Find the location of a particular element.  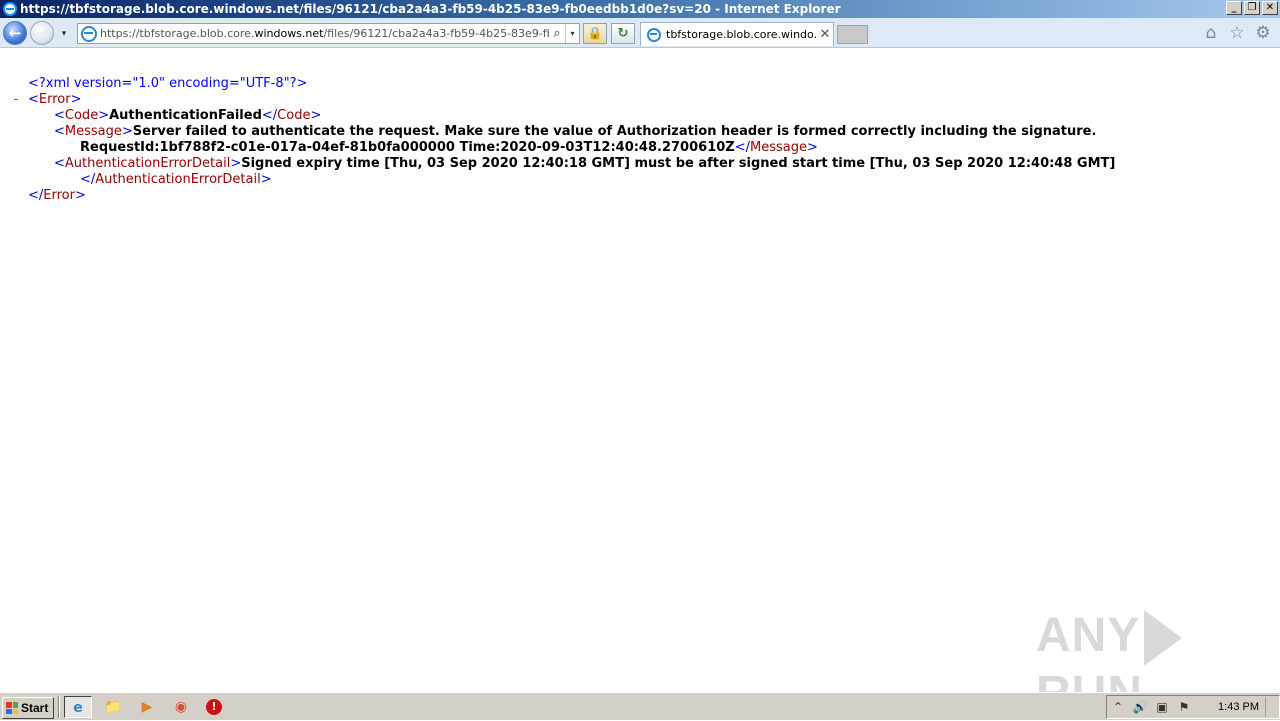

search-icon: ⌕ is located at coordinates (557, 33).